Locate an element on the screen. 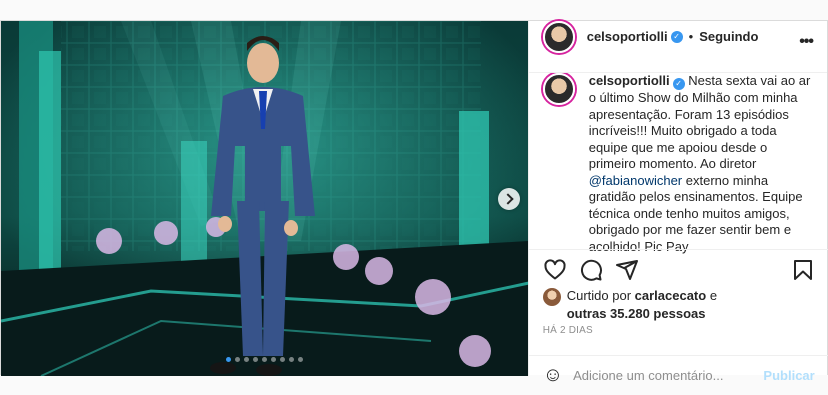  likes-conj: e is located at coordinates (713, 295).